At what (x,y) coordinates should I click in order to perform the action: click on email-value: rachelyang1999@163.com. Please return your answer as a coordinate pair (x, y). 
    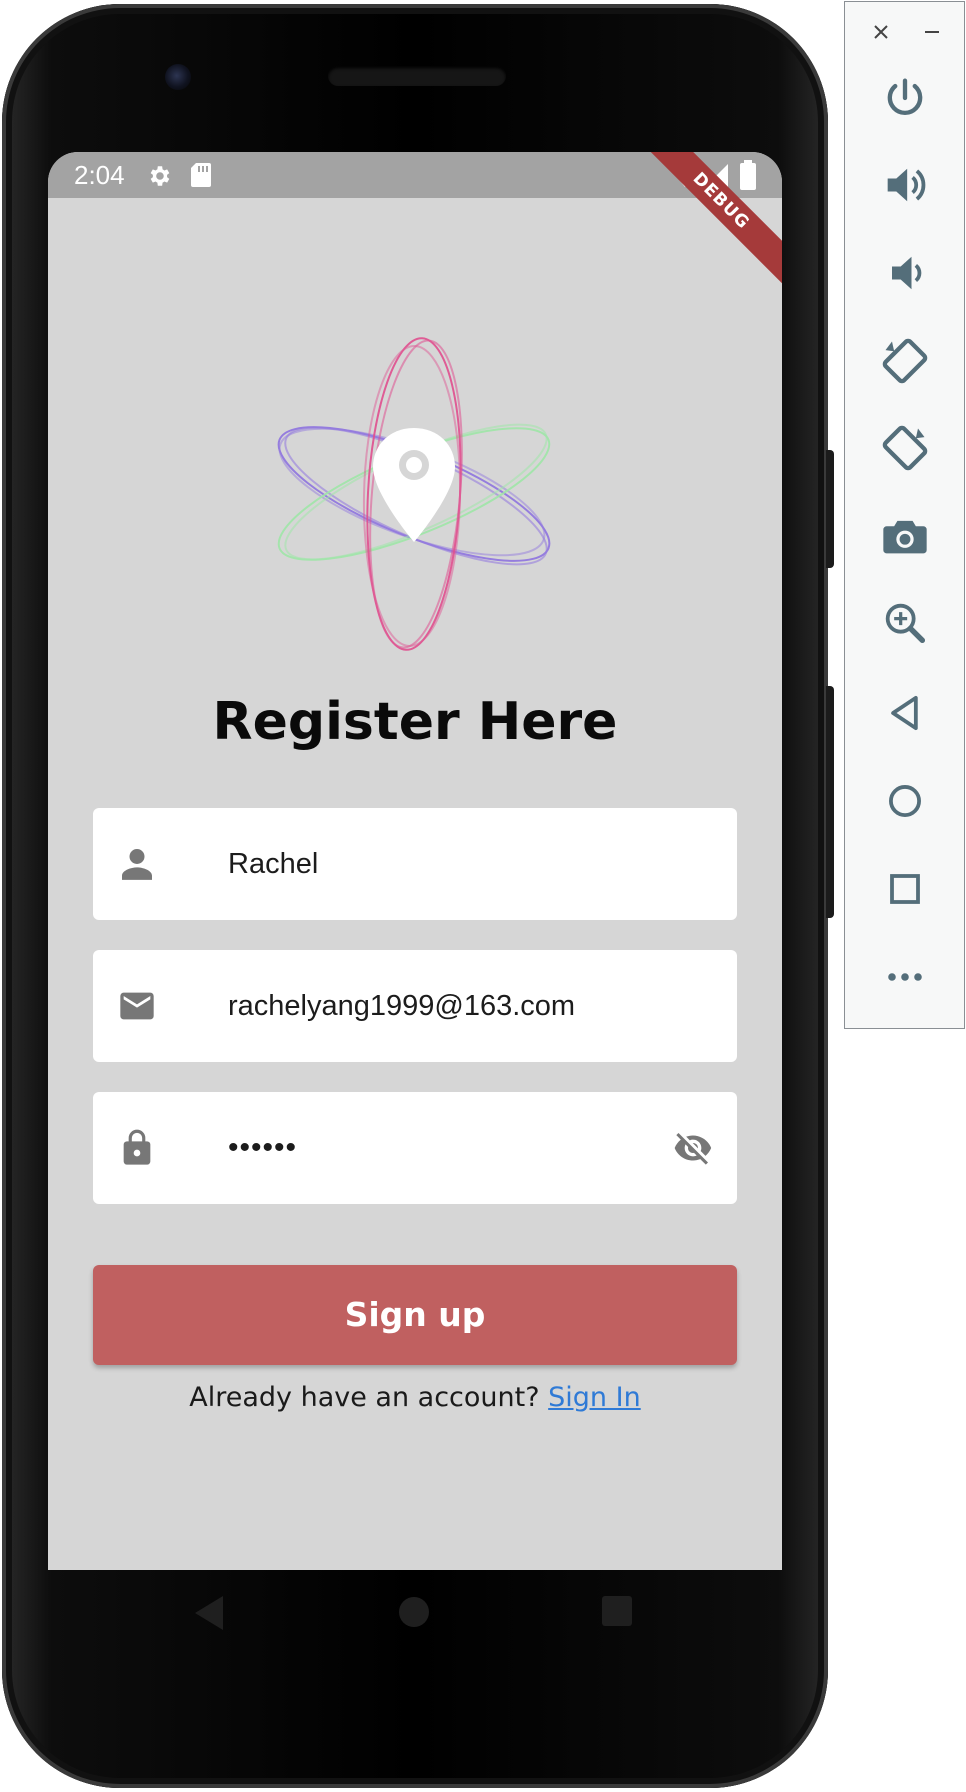
    Looking at the image, I should click on (402, 1006).